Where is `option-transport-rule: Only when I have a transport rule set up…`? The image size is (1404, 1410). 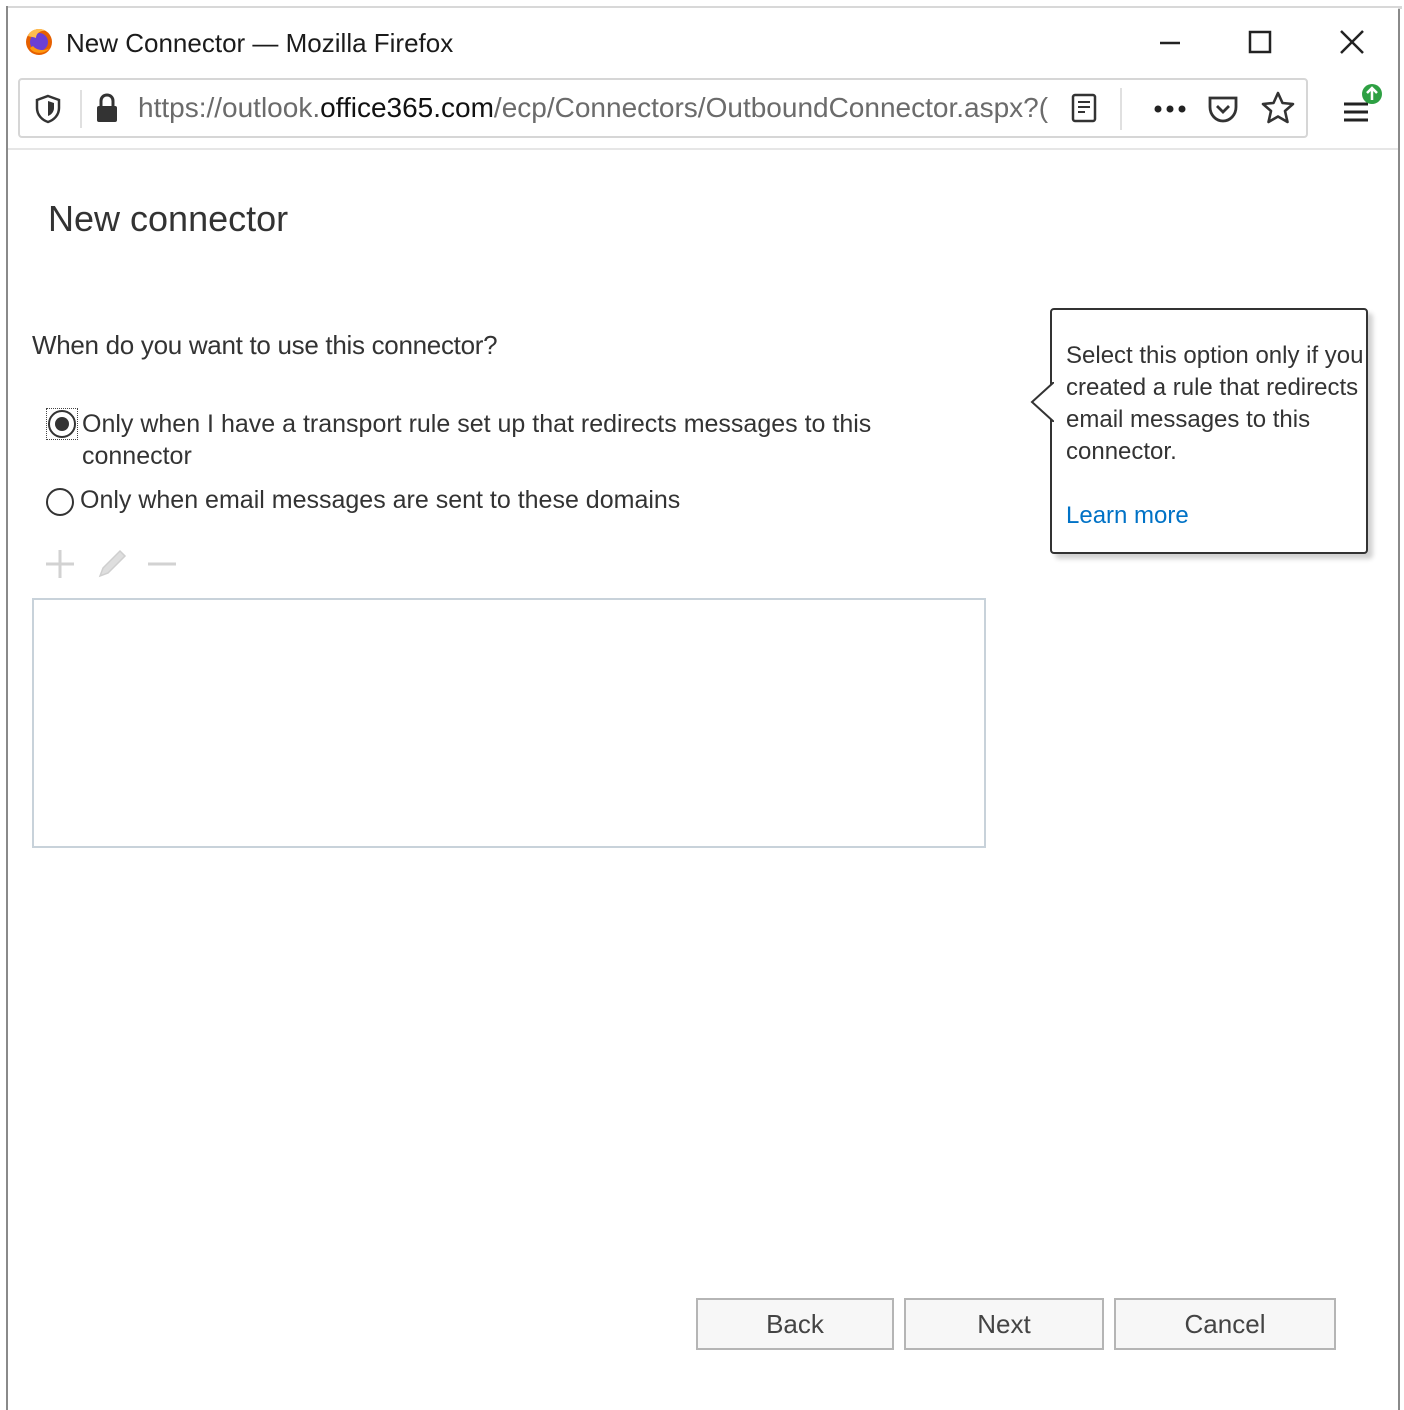
option-transport-rule: Only when I have a transport rule set up… is located at coordinates (459, 440).